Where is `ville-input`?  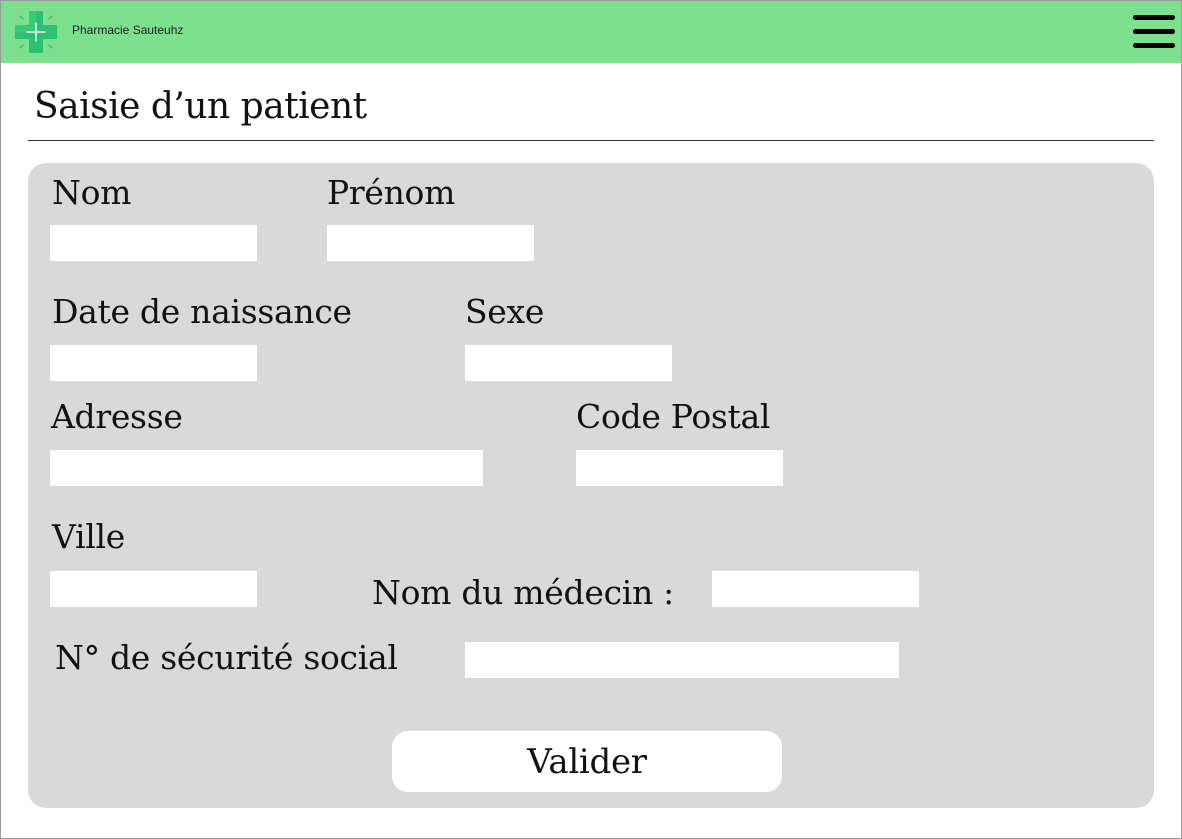 ville-input is located at coordinates (153, 589).